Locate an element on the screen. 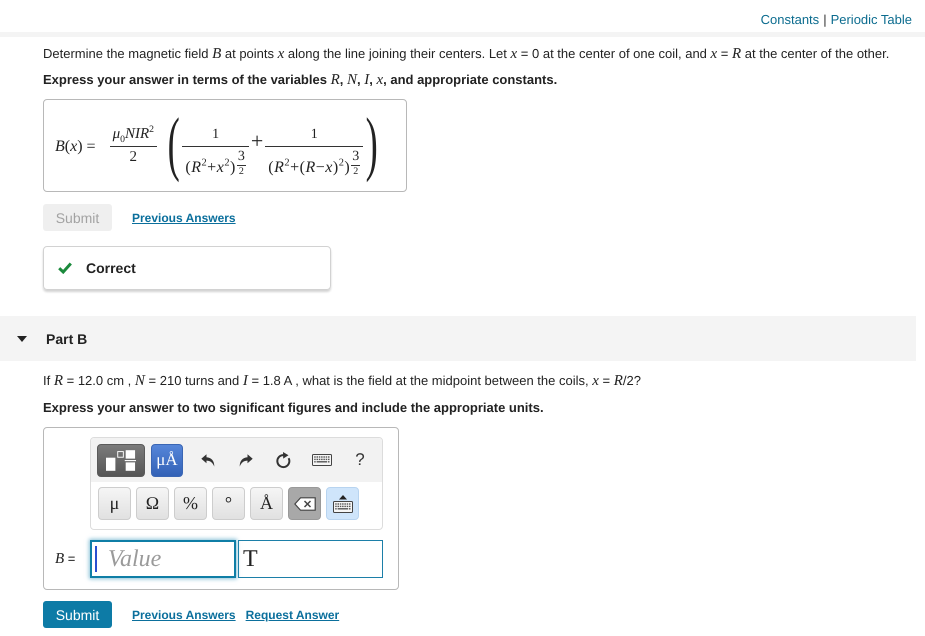  keyboard-toggle-key is located at coordinates (342, 503).